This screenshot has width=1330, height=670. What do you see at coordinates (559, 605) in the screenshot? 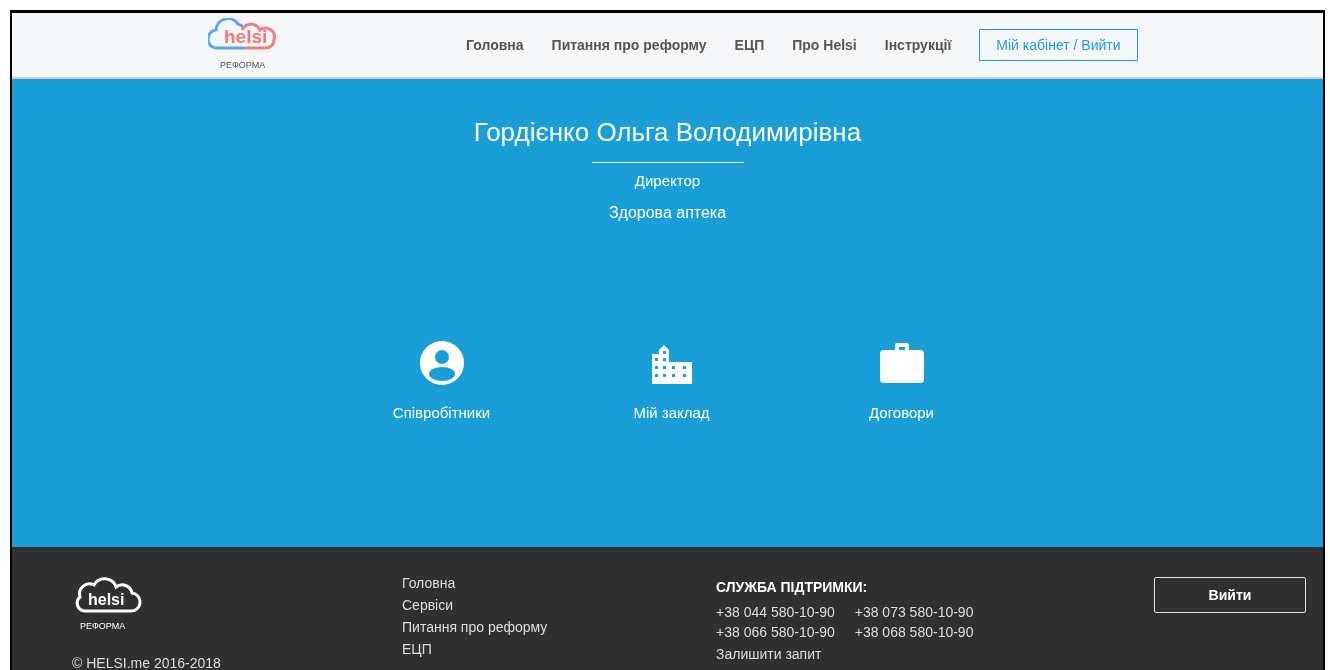
I see `footer-link: Сервіси` at bounding box center [559, 605].